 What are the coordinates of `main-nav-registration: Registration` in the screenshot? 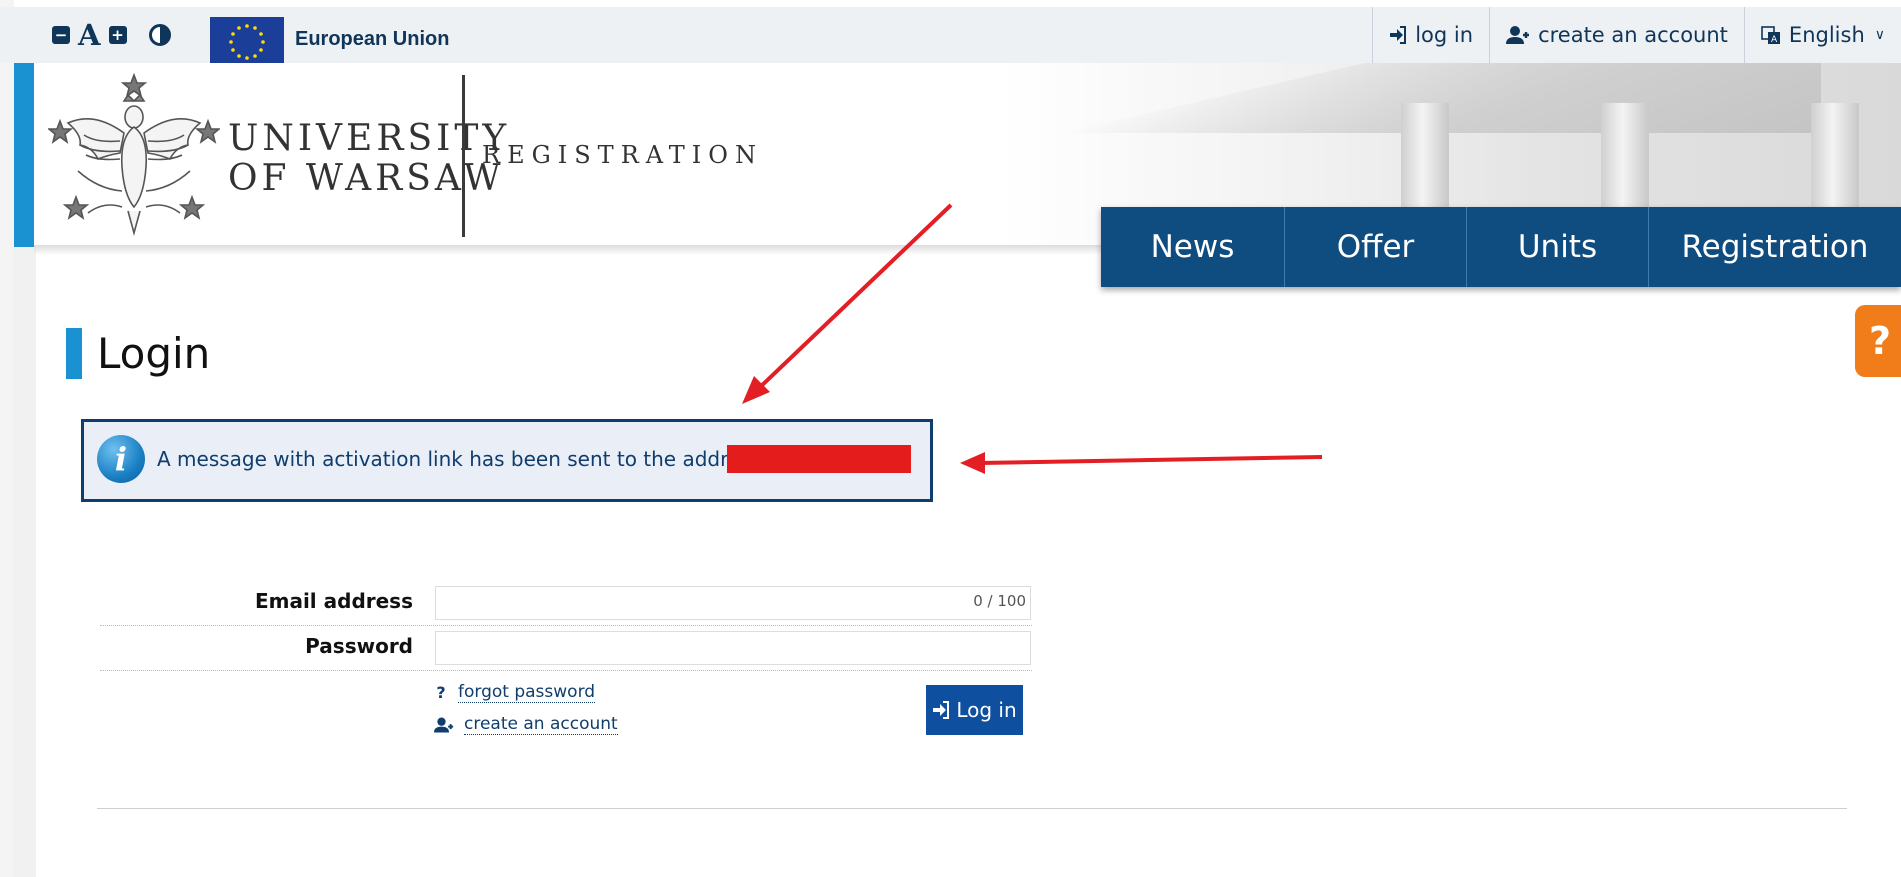 It's located at (1775, 247).